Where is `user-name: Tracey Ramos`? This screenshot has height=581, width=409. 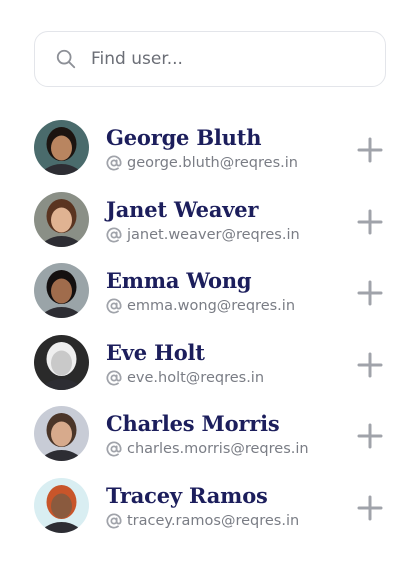
user-name: Tracey Ramos is located at coordinates (187, 495).